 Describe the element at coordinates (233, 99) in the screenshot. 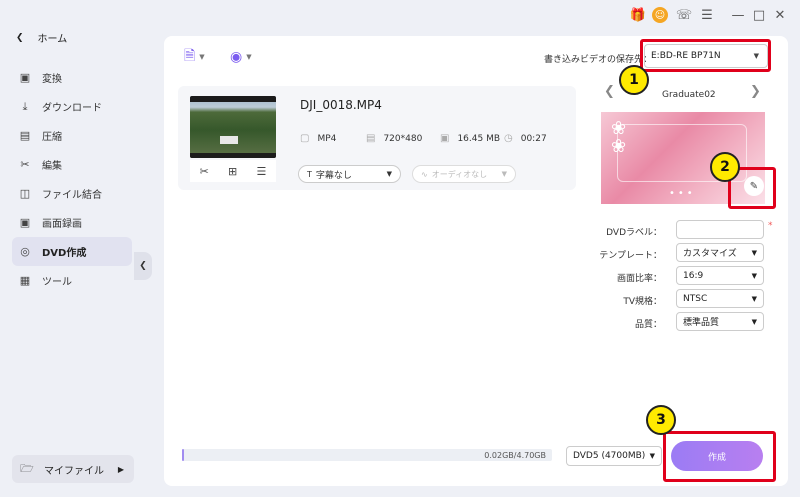

I see `thumb-bar-top` at that location.